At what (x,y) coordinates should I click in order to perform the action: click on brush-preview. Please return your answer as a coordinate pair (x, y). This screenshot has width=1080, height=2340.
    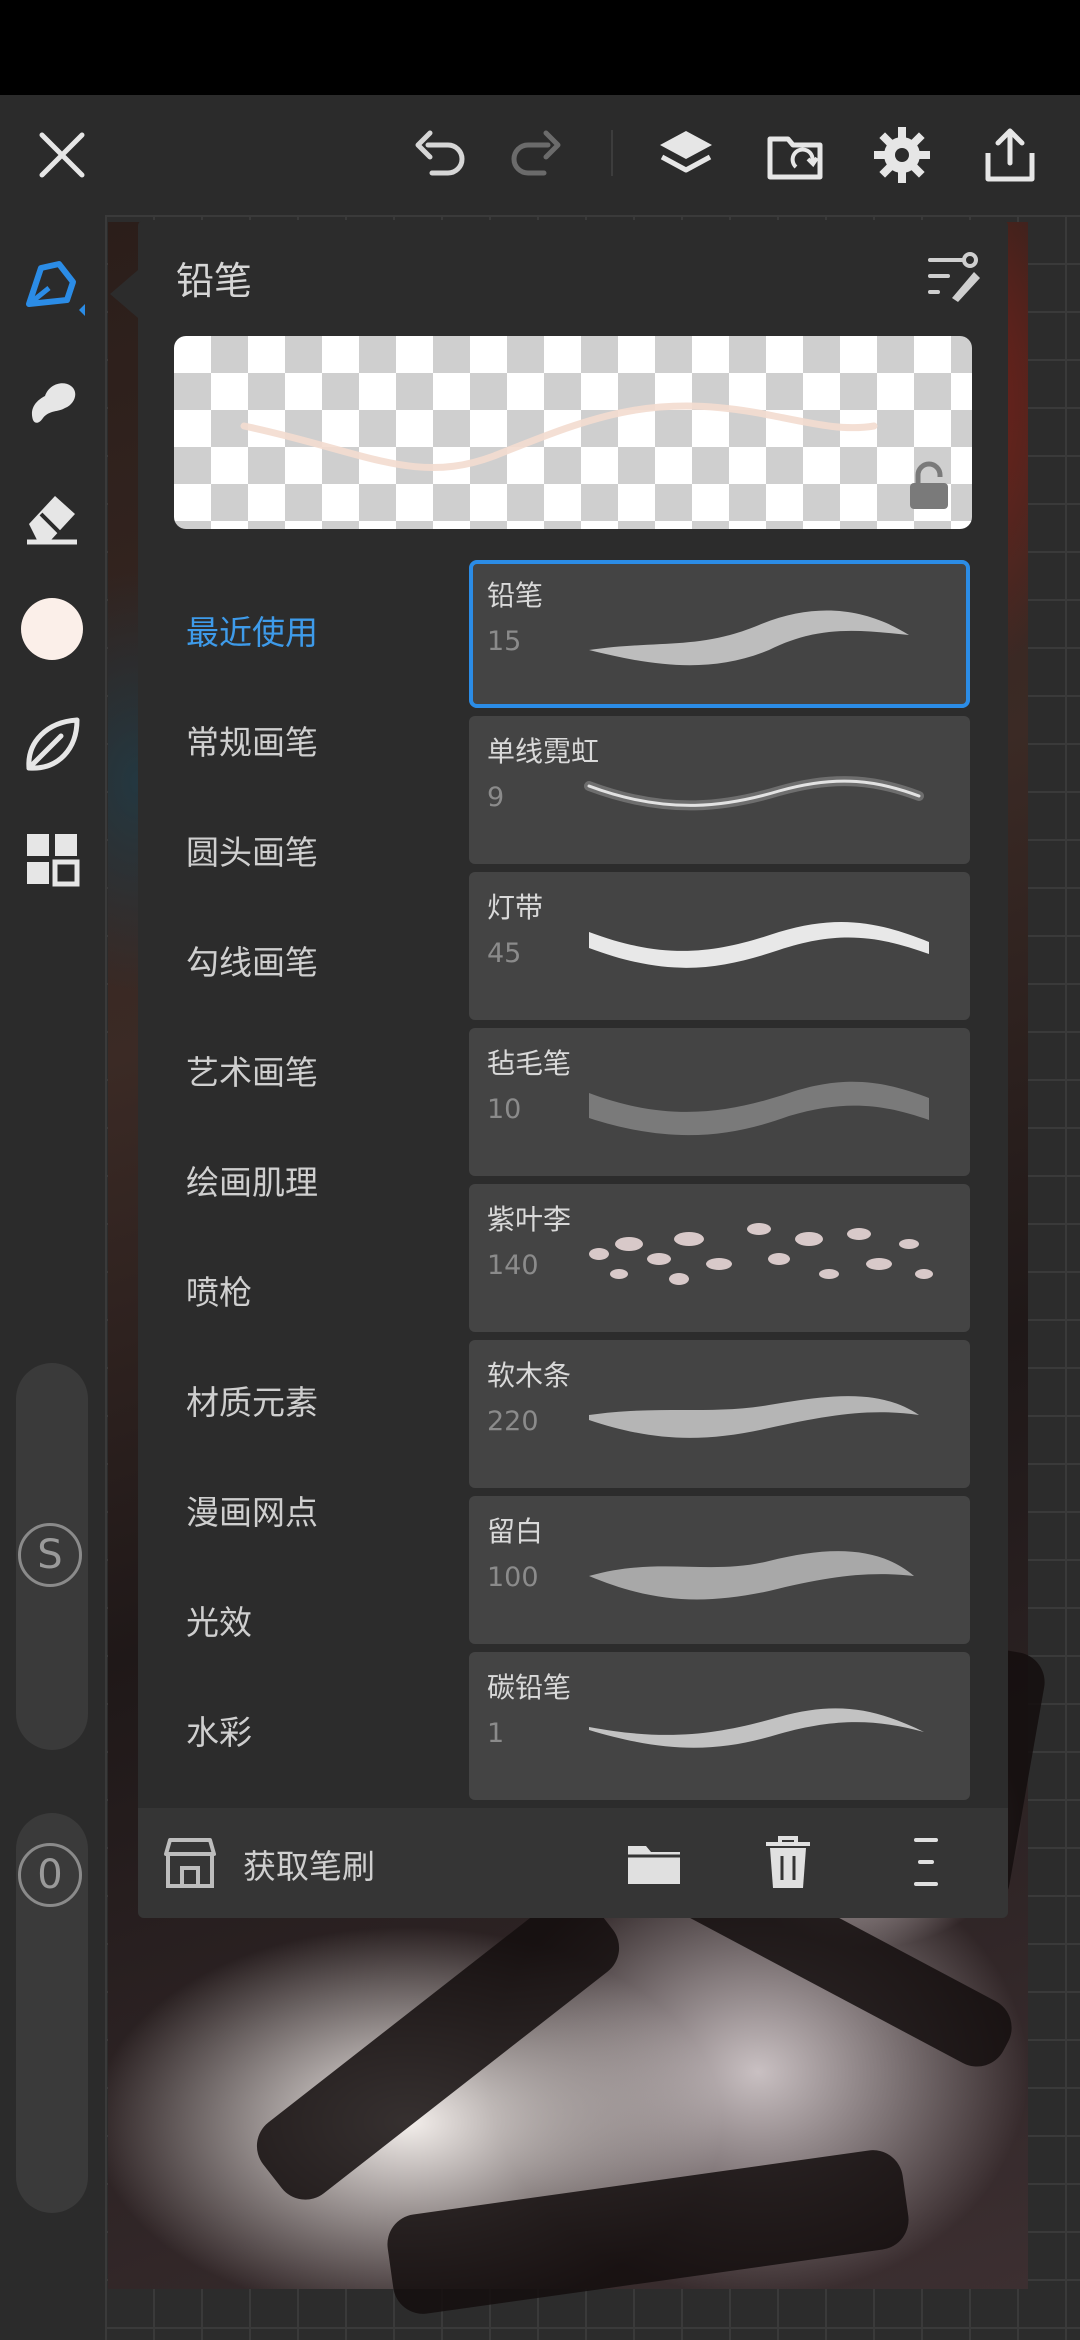
    Looking at the image, I should click on (573, 432).